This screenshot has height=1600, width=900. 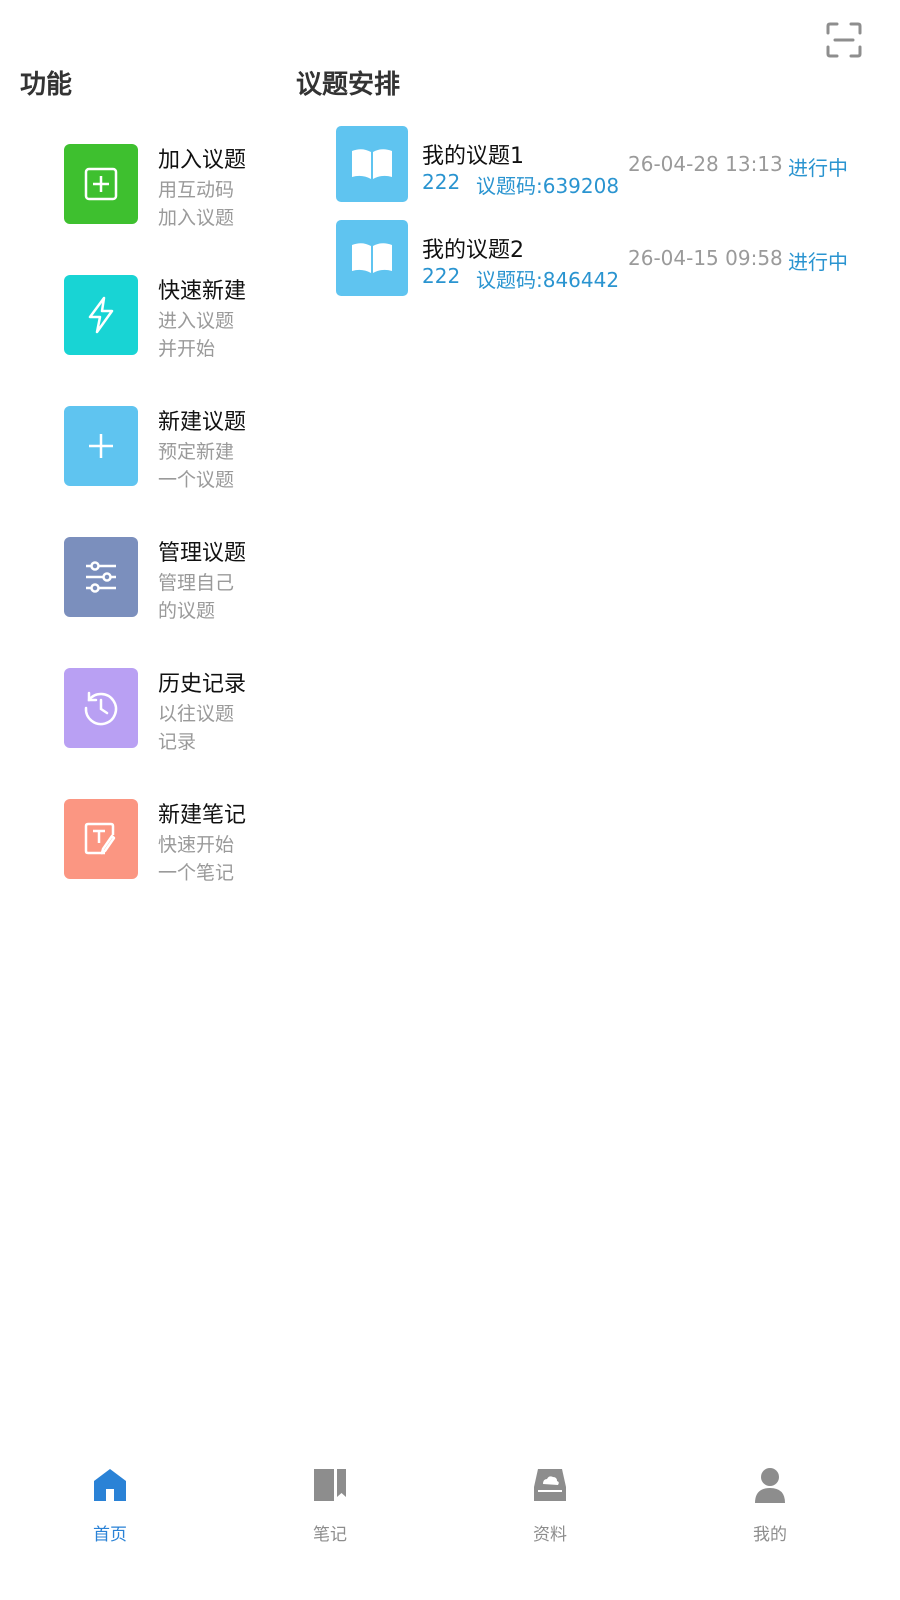 I want to click on tab-label: 首页, so click(x=110, y=1535).